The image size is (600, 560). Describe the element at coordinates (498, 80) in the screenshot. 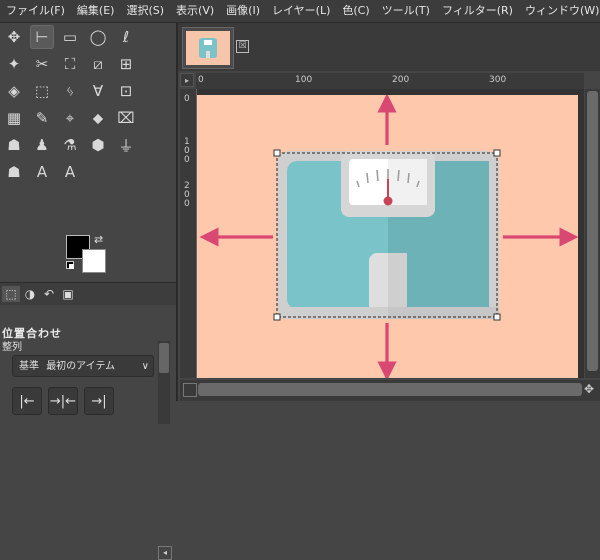

I see `ruler-label: 300` at that location.